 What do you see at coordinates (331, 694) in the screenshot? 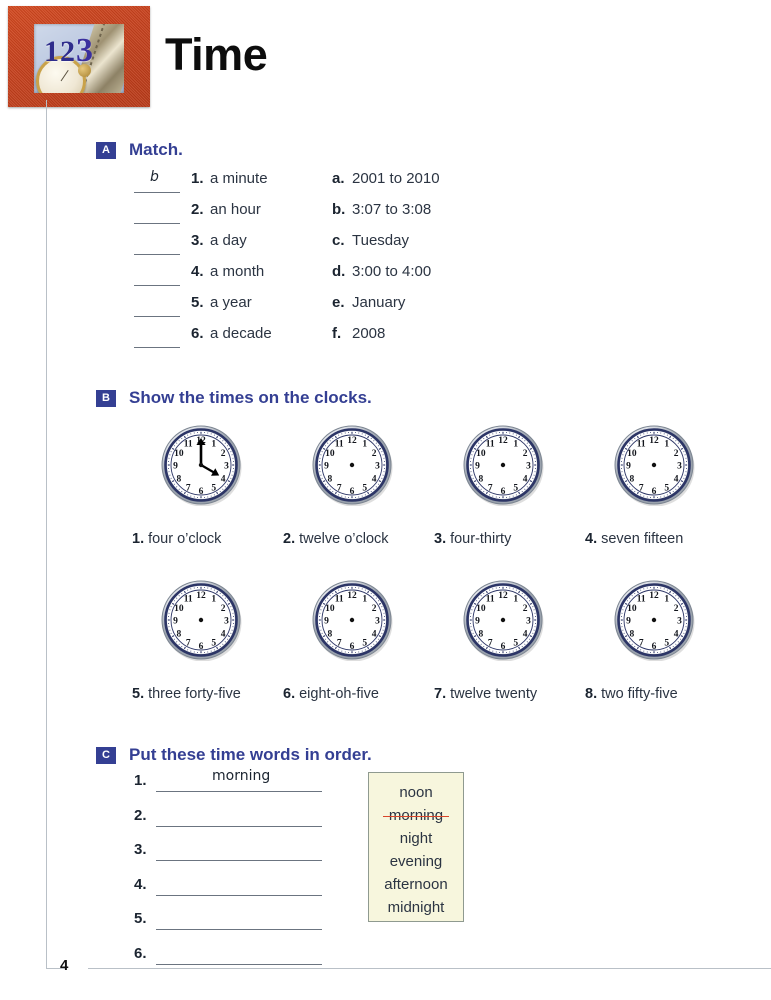
I see `clock-caption: 6. eight-oh-five` at bounding box center [331, 694].